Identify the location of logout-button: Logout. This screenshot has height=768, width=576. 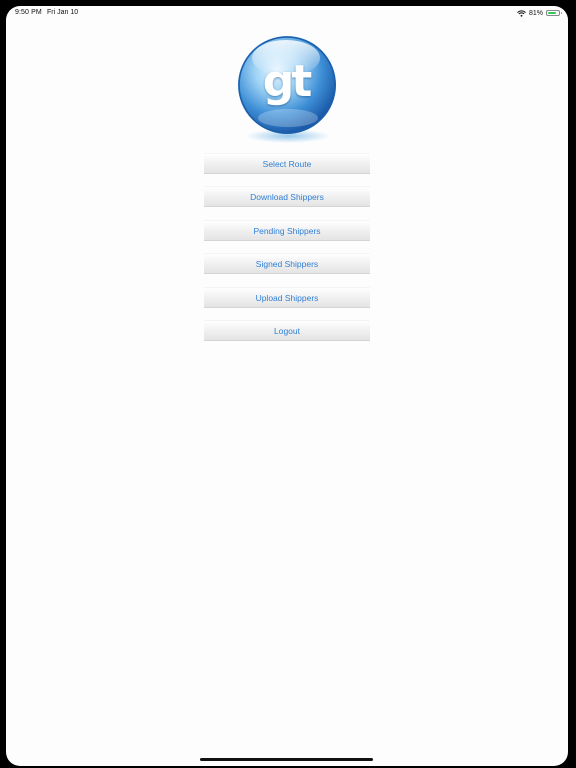
(287, 330).